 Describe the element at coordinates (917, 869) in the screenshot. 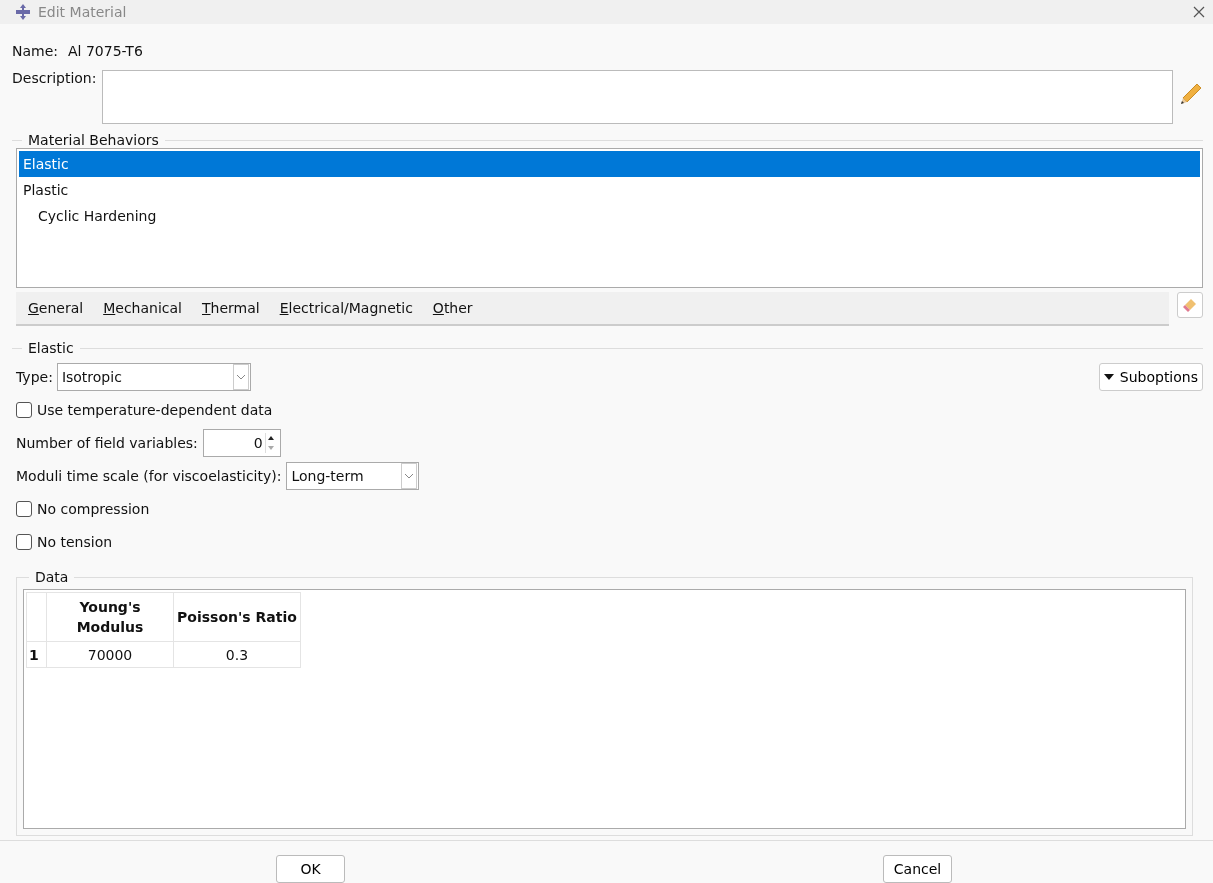

I see `cancel-button: Cancel` at that location.